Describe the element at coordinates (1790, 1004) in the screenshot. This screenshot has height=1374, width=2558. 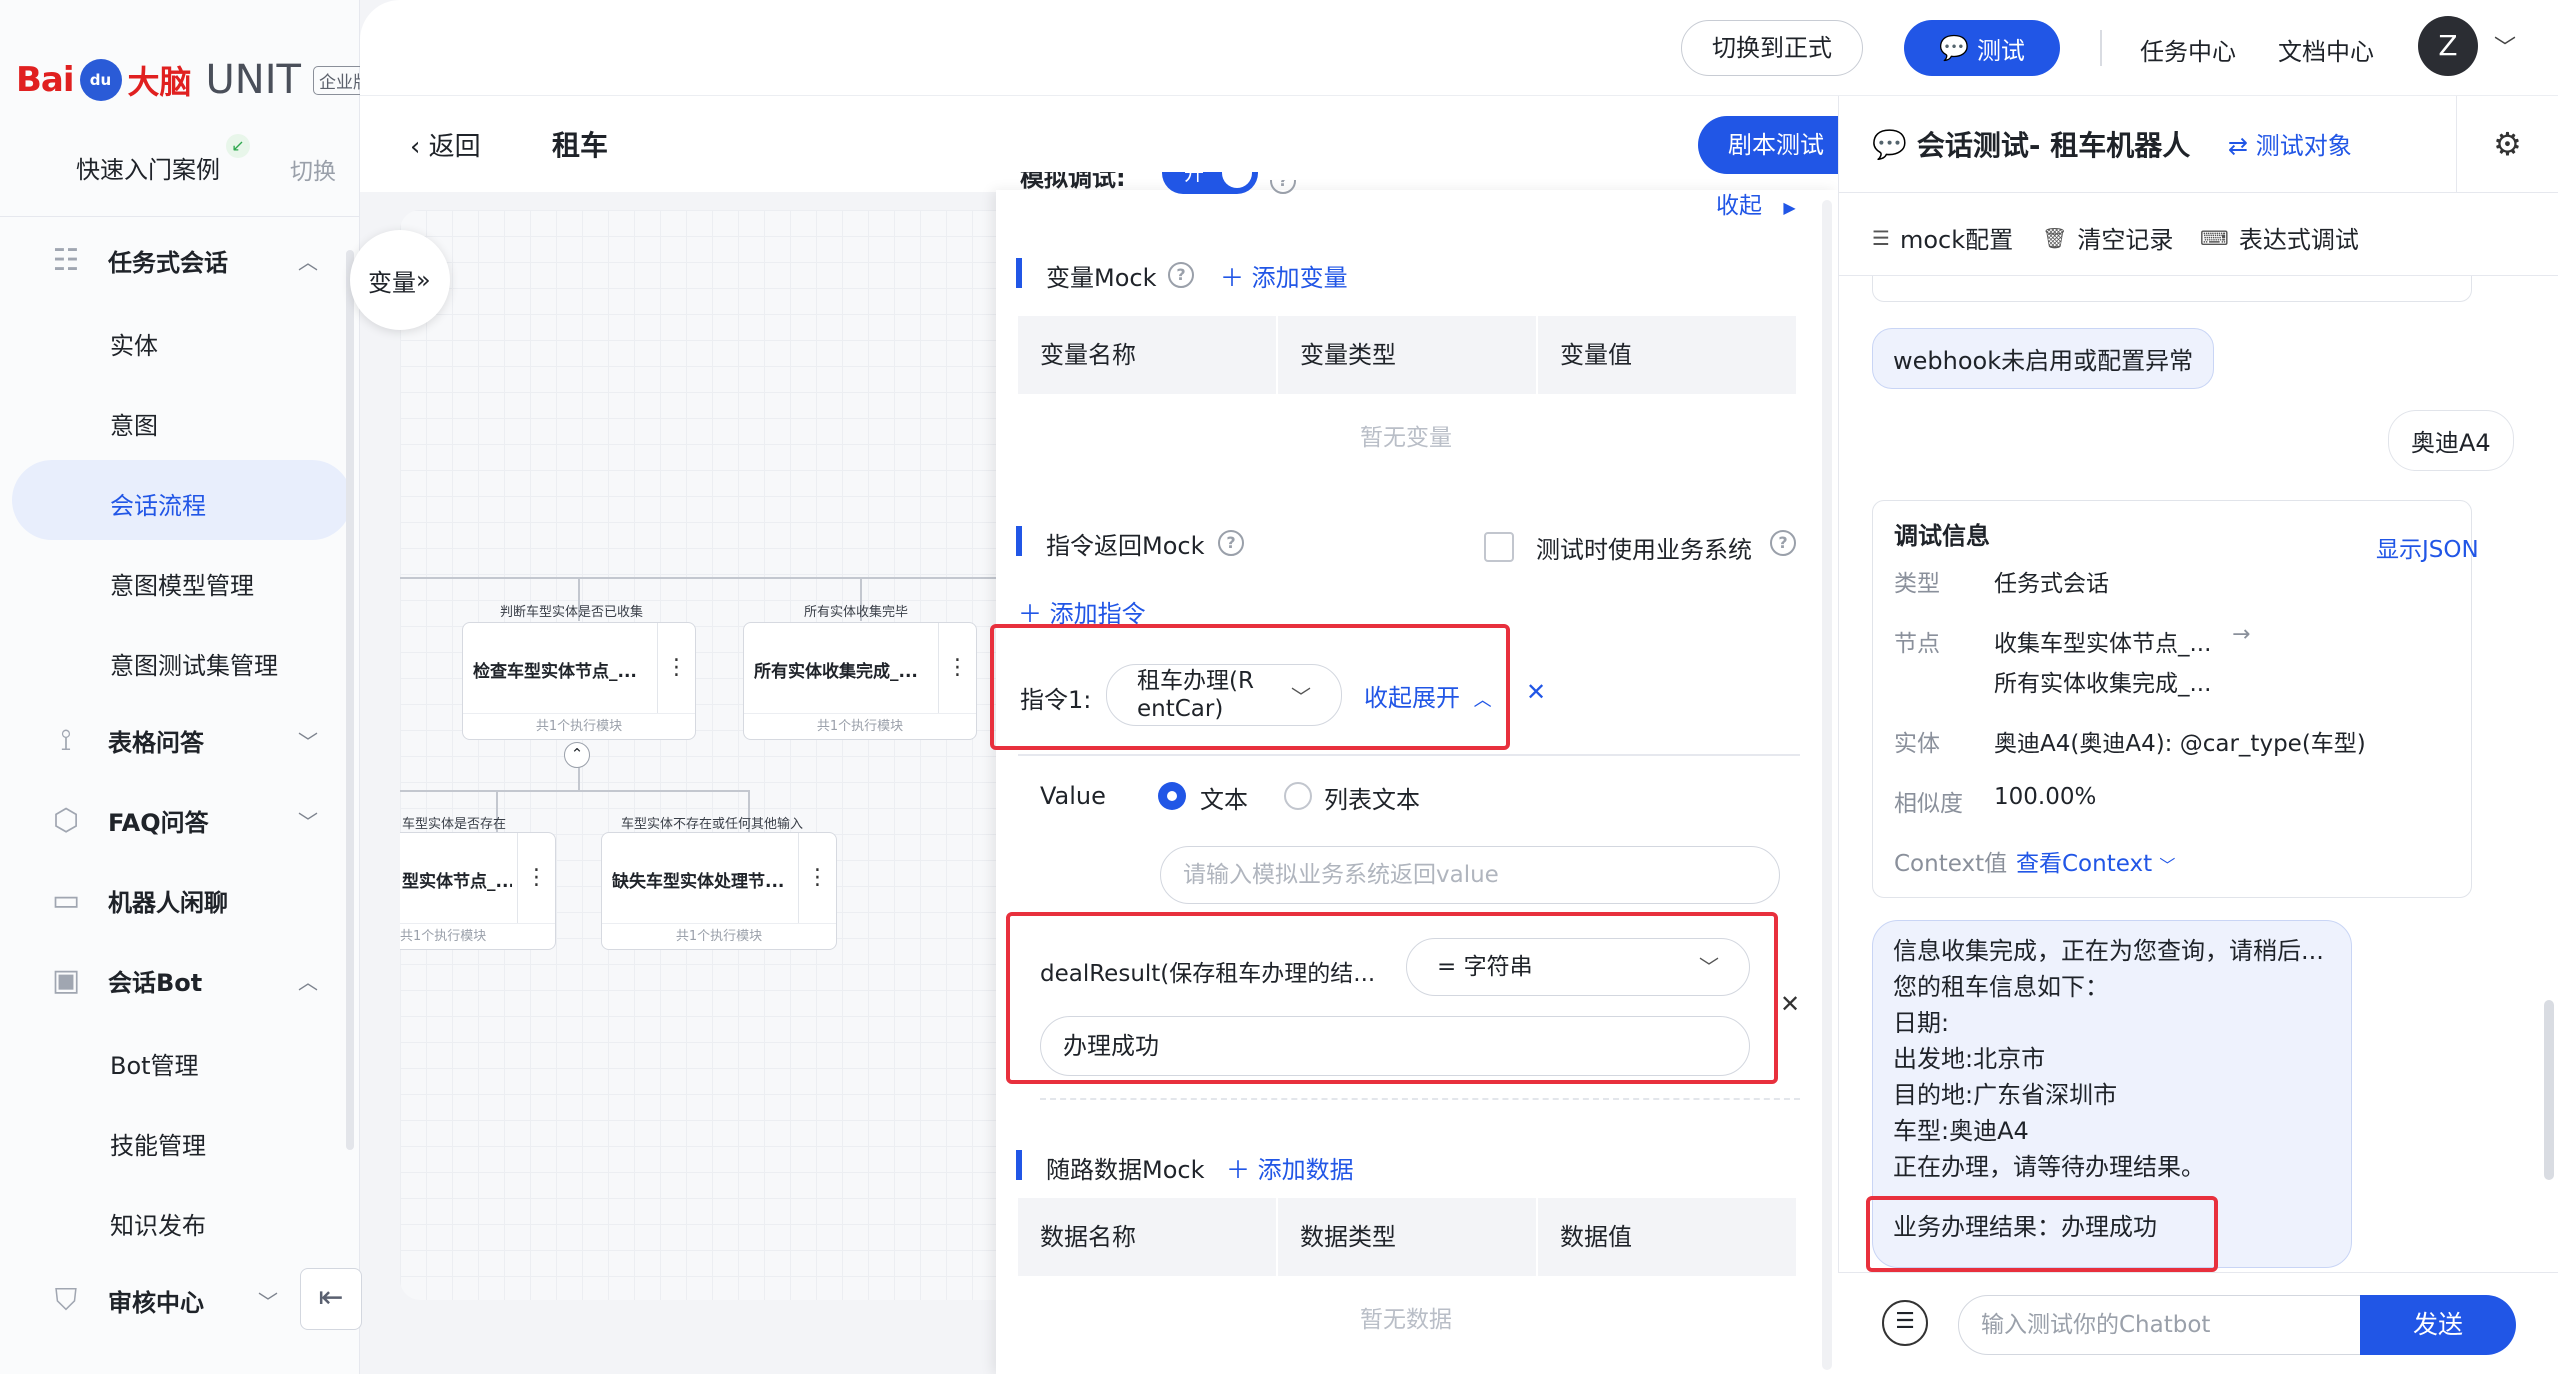
I see `remove-result-icon: ✕` at that location.